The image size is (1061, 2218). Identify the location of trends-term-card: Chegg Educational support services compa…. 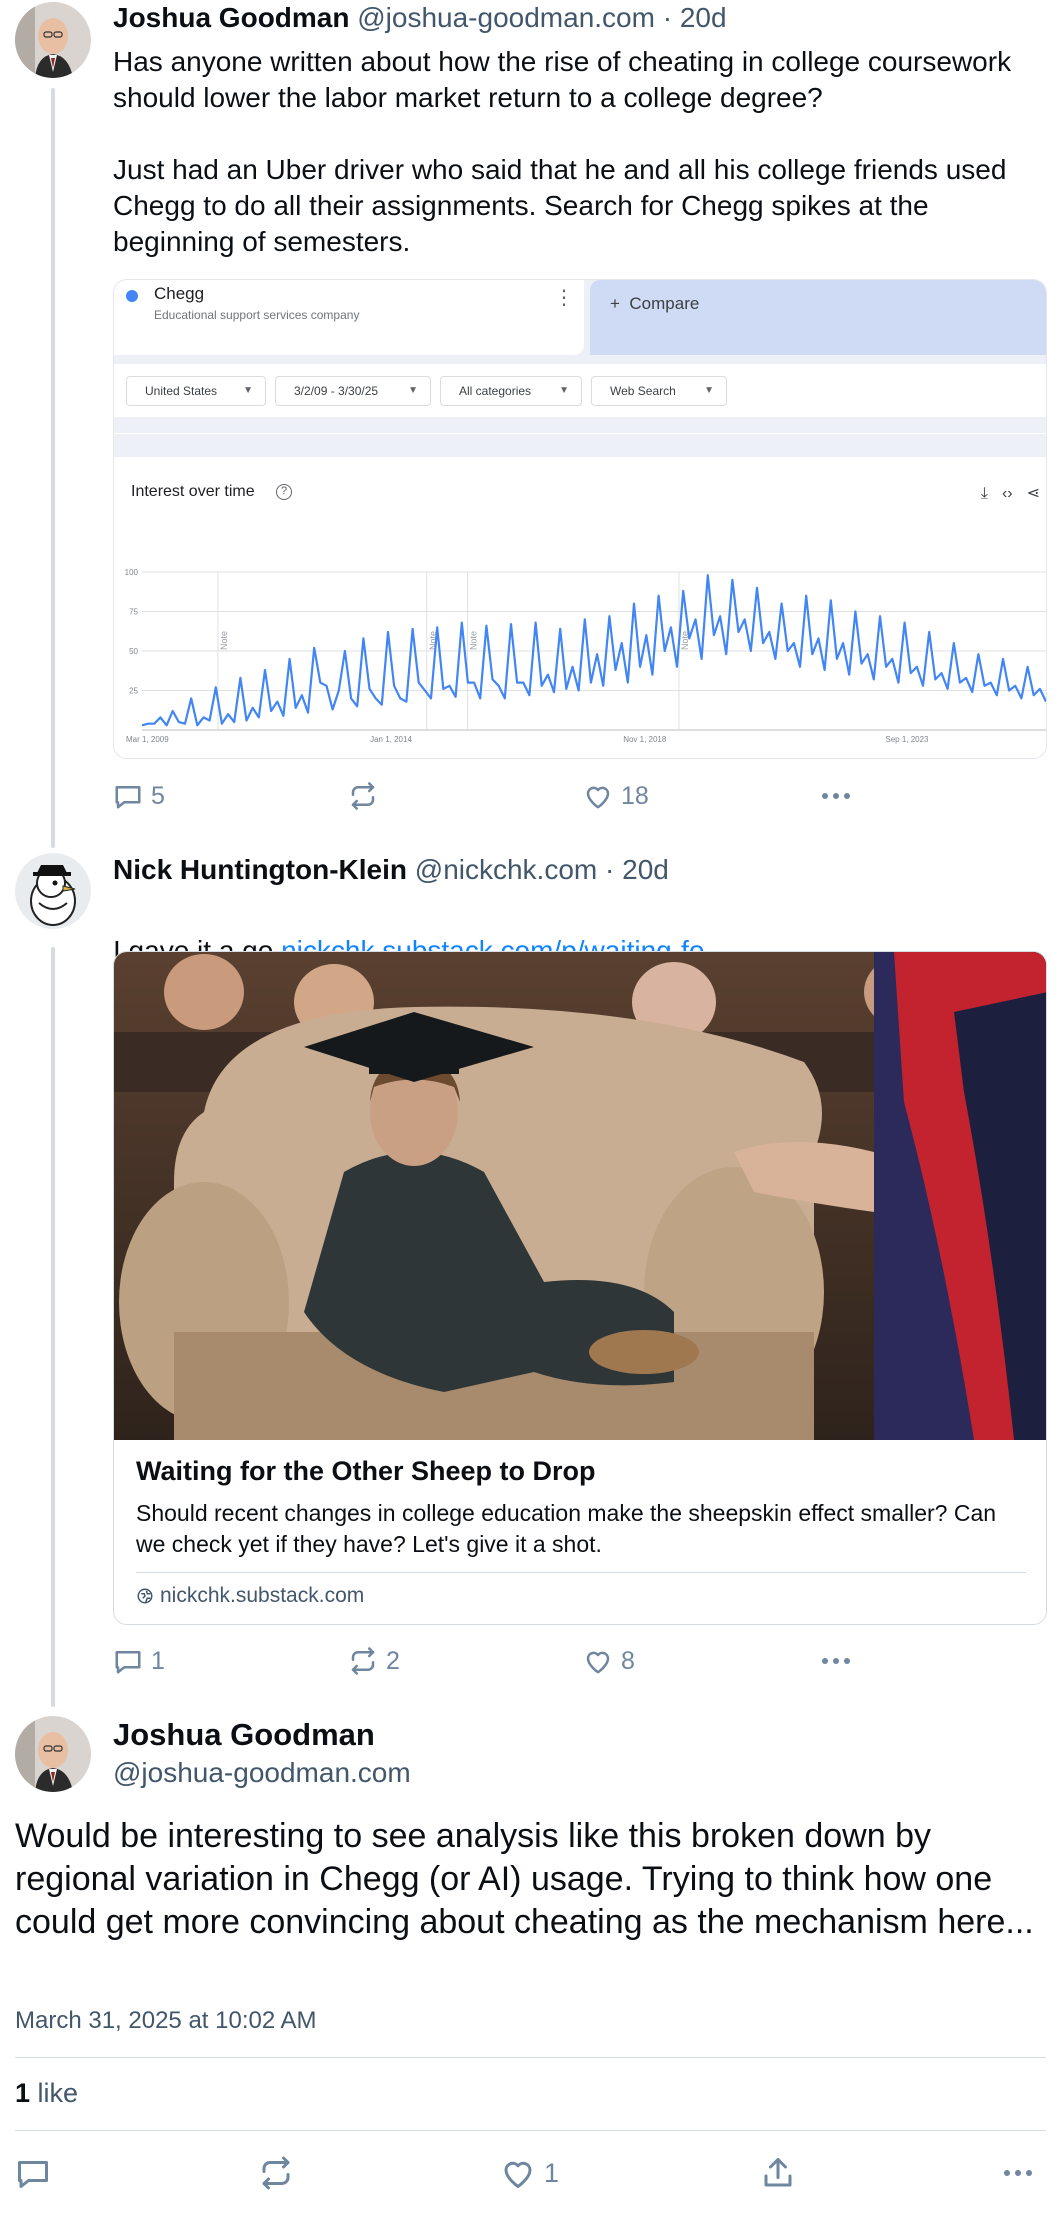
(349, 317).